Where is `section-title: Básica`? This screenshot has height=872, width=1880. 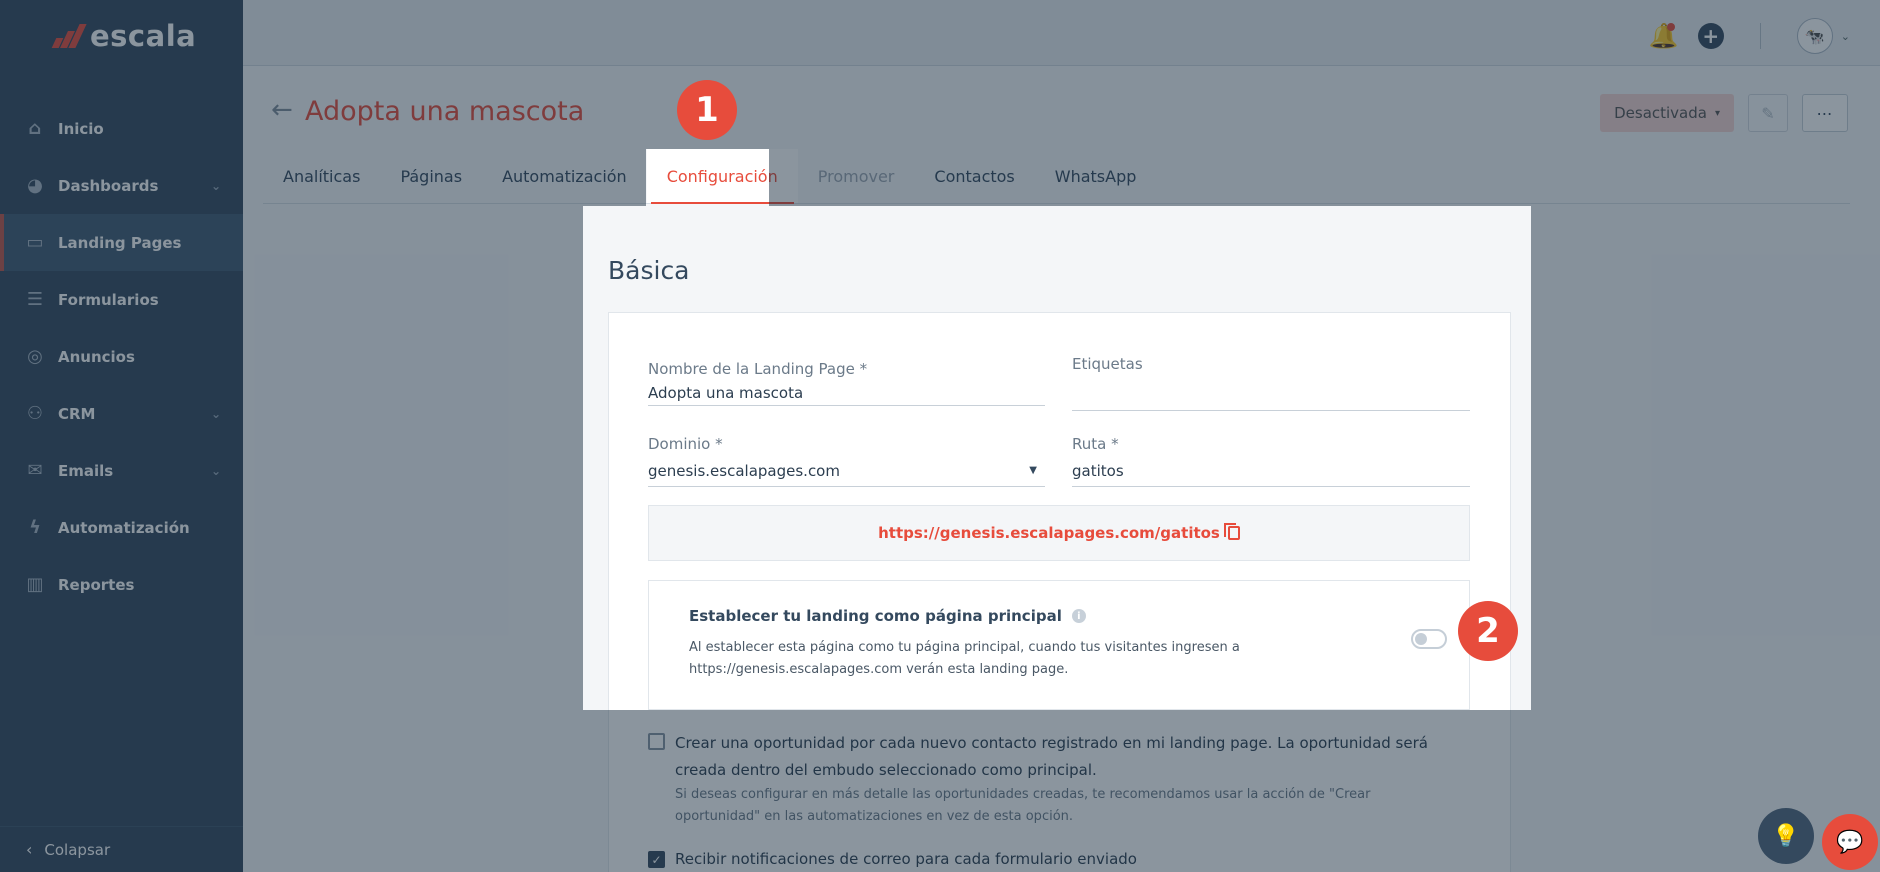 section-title: Básica is located at coordinates (649, 270).